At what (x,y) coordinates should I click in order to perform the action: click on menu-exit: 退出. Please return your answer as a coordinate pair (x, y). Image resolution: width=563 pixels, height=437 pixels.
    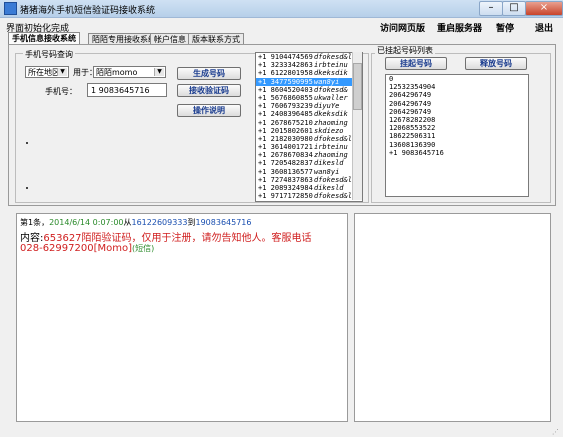
    Looking at the image, I should click on (544, 27).